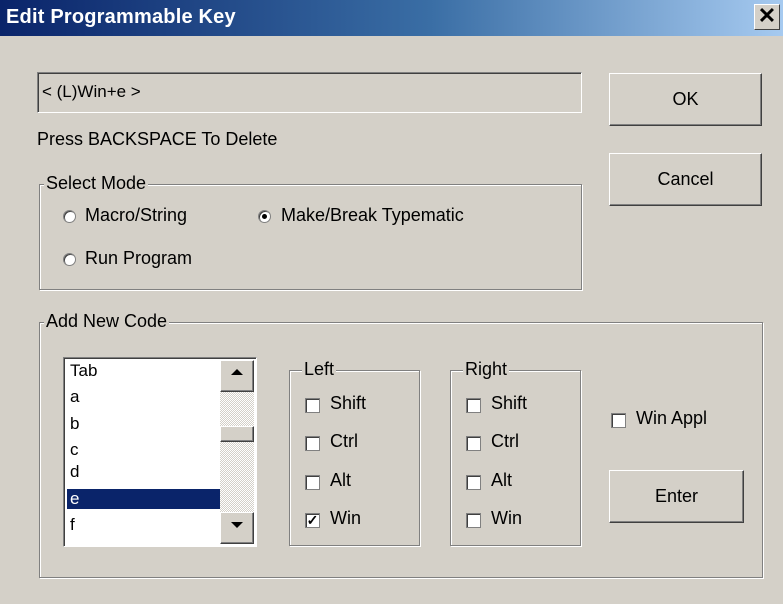 This screenshot has height=604, width=783. Describe the element at coordinates (157, 139) in the screenshot. I see `backspace-hint: Press BACKSPACE To Delete` at that location.